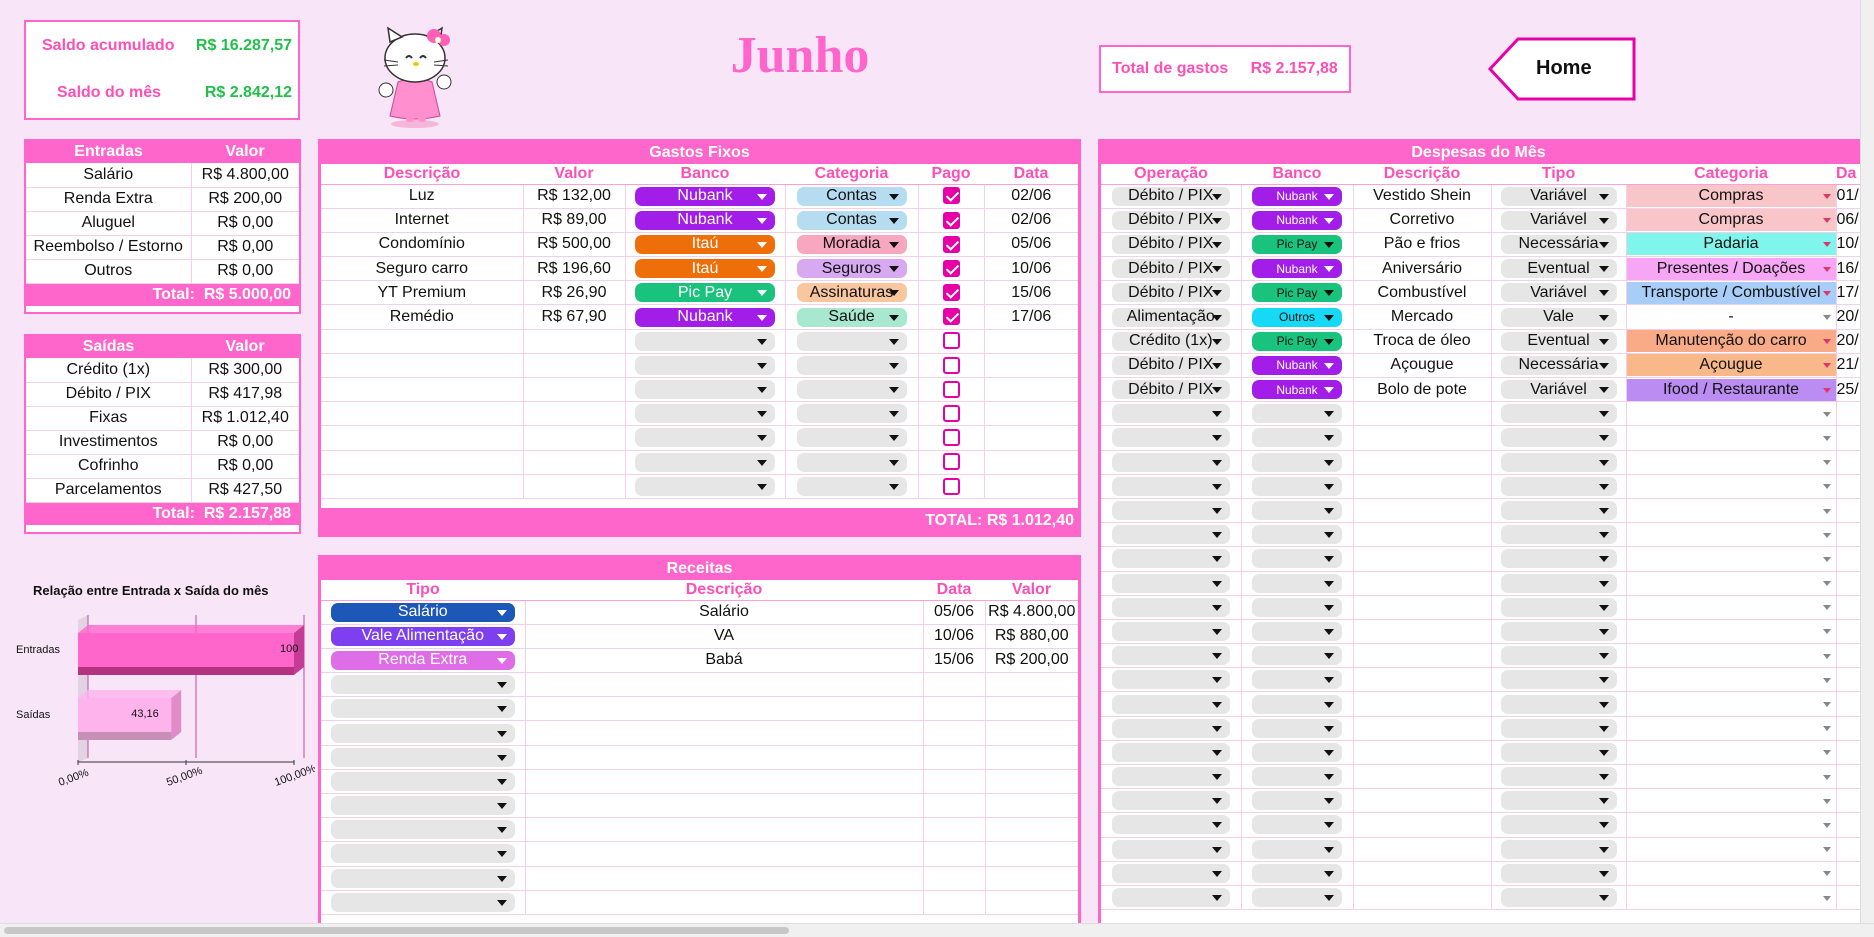  What do you see at coordinates (422, 612) in the screenshot?
I see `tipo-dropdown: Salário` at bounding box center [422, 612].